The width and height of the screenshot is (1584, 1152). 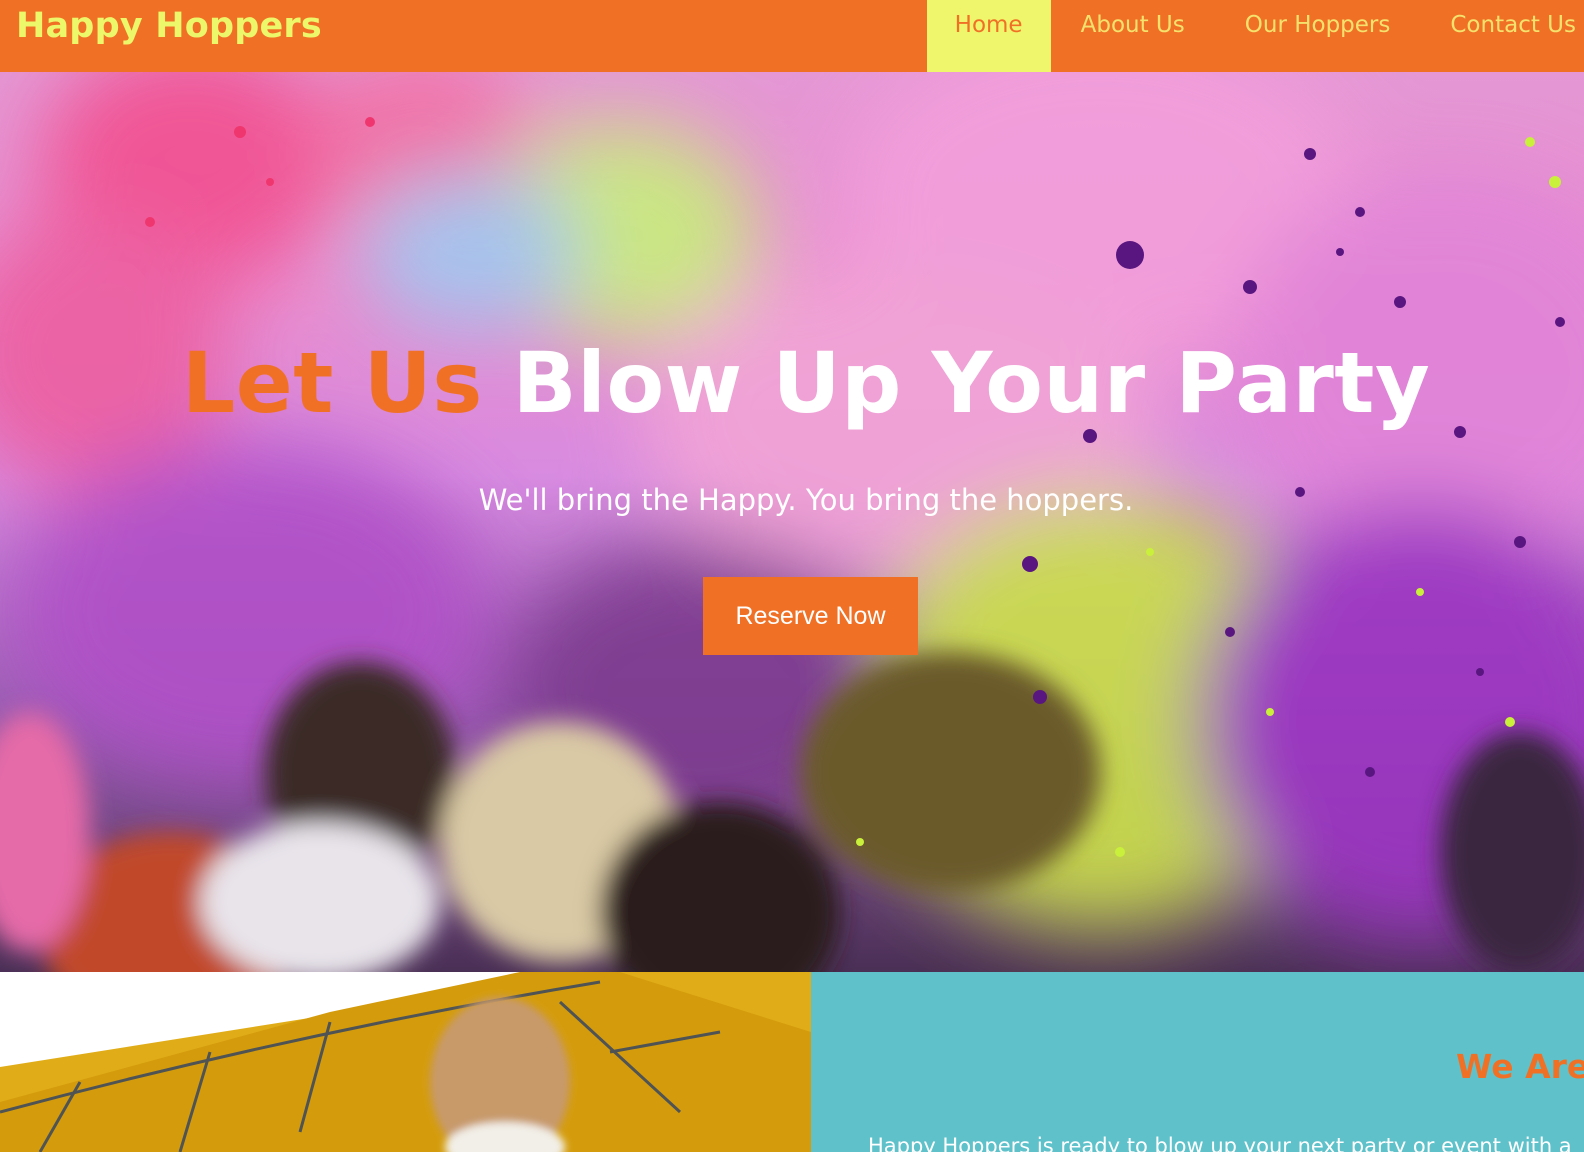 I want to click on reserve-now-button: Reserve Now, so click(x=810, y=616).